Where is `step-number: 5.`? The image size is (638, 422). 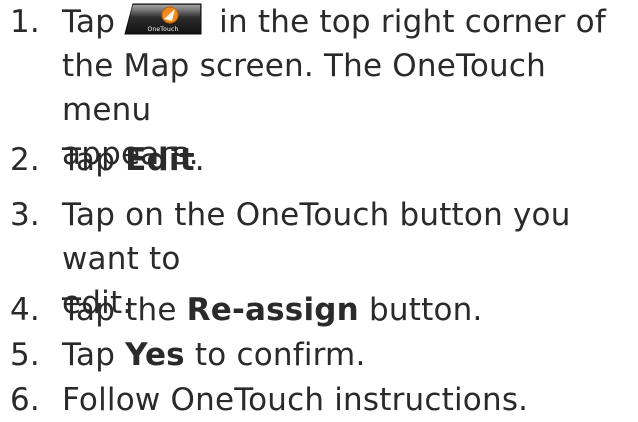 step-number: 5. is located at coordinates (25, 355).